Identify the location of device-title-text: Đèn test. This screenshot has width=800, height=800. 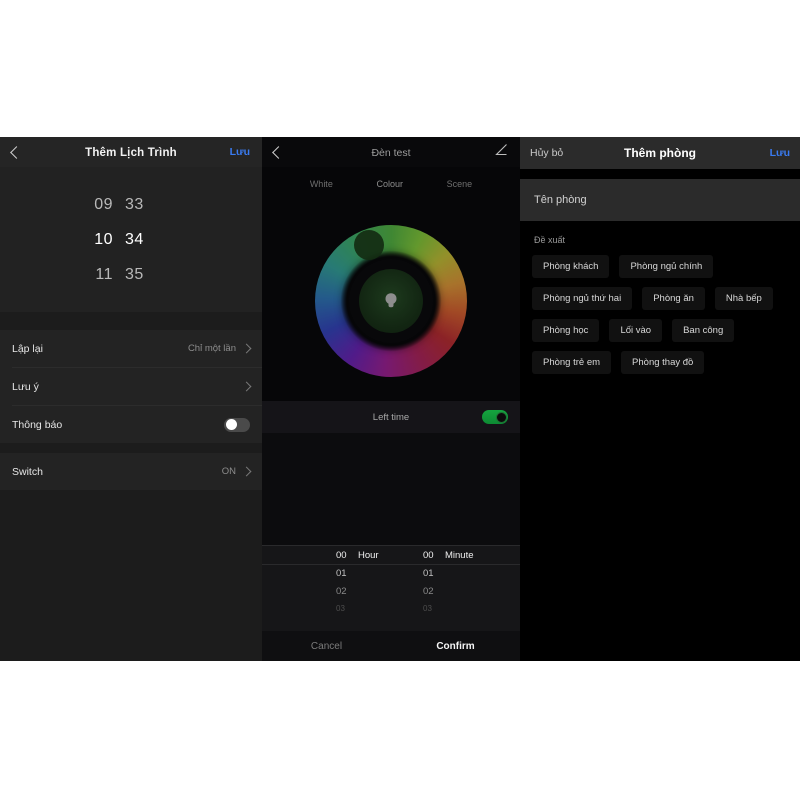
(391, 153).